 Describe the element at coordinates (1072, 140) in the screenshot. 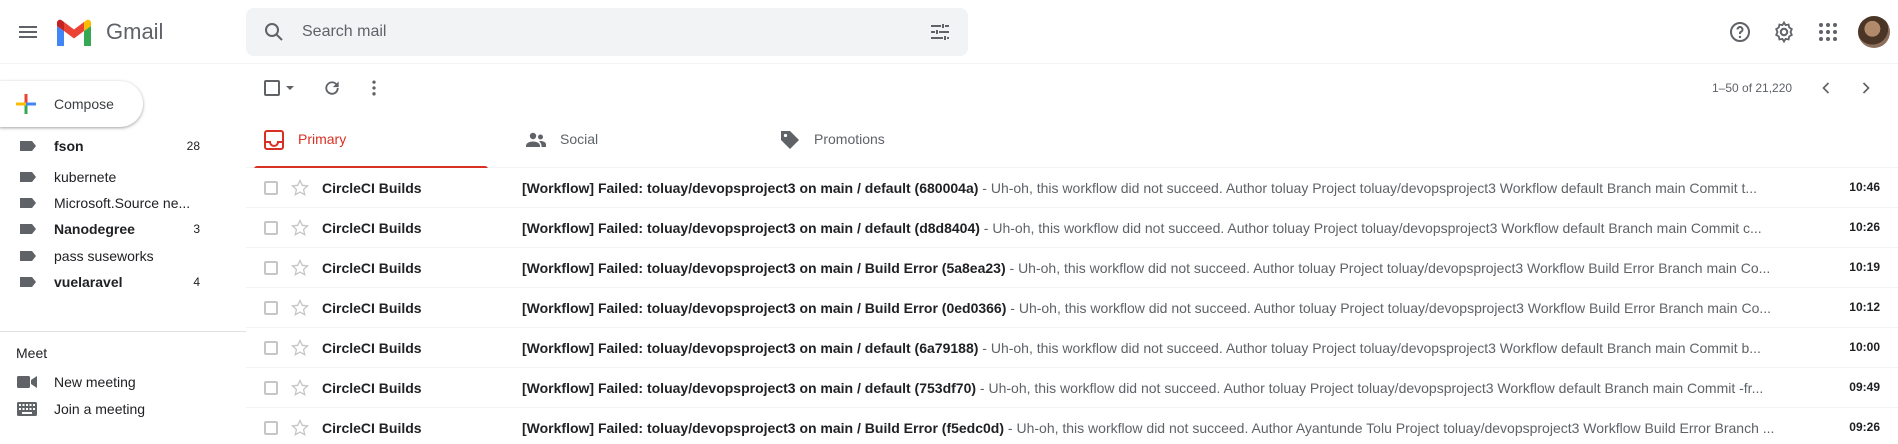

I see `category-tabs: Primary Social Promotions` at that location.